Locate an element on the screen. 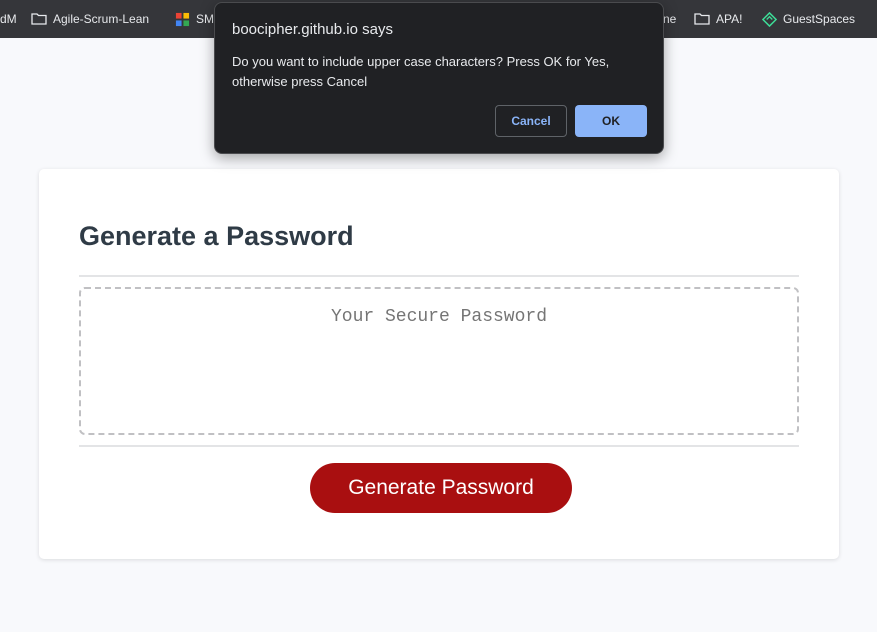 This screenshot has width=877, height=632. bookmark-label: dM is located at coordinates (8, 19).